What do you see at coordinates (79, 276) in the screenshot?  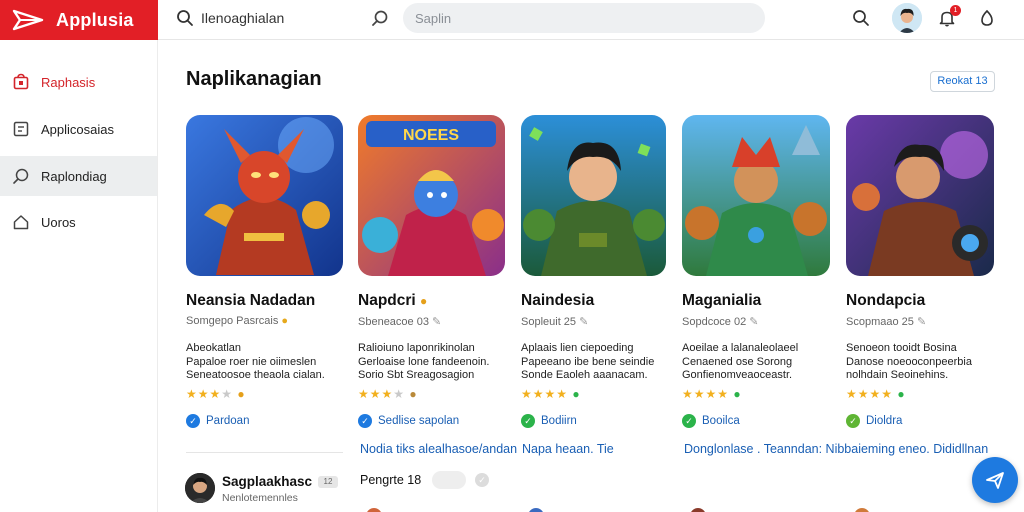 I see `sidebar: Raphasis Applicosaias Raplondiag Uoros` at bounding box center [79, 276].